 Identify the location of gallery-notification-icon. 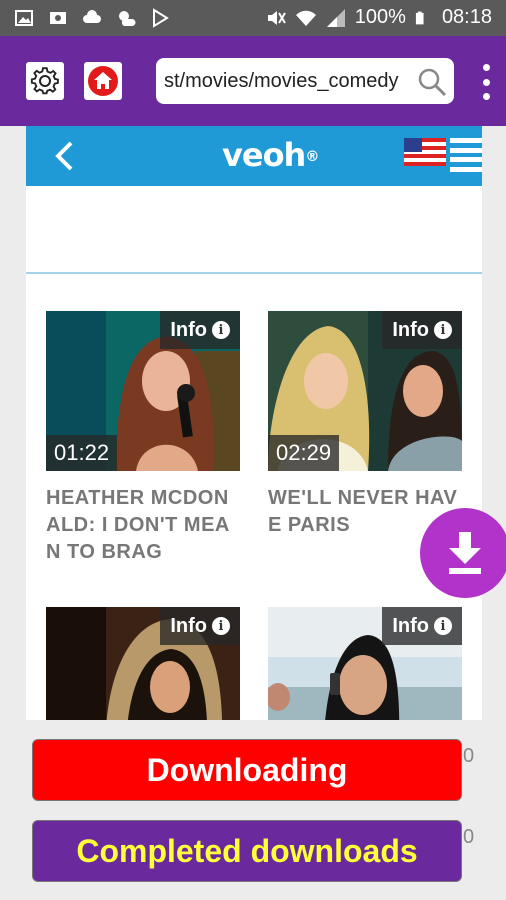
(24, 18).